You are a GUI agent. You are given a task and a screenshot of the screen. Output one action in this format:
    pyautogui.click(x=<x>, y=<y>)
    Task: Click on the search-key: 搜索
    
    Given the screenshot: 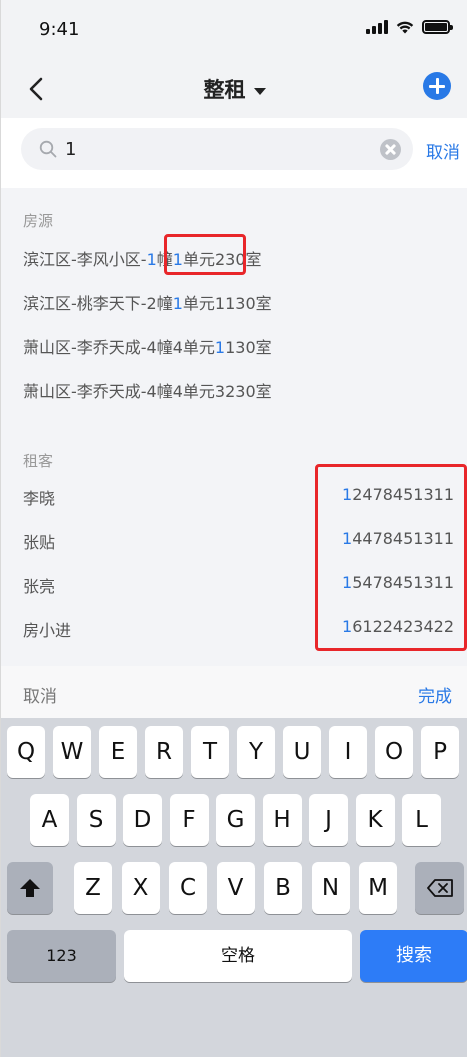 What is the action you would take?
    pyautogui.click(x=413, y=956)
    